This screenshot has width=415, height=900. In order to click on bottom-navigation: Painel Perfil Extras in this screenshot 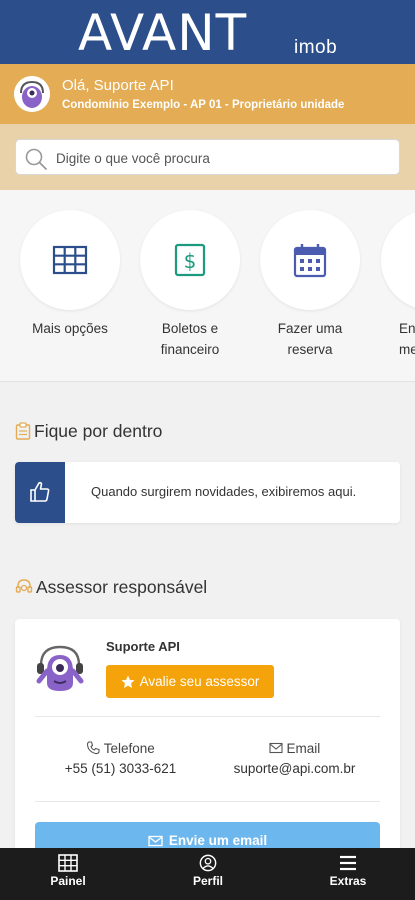, I will do `click(207, 874)`.